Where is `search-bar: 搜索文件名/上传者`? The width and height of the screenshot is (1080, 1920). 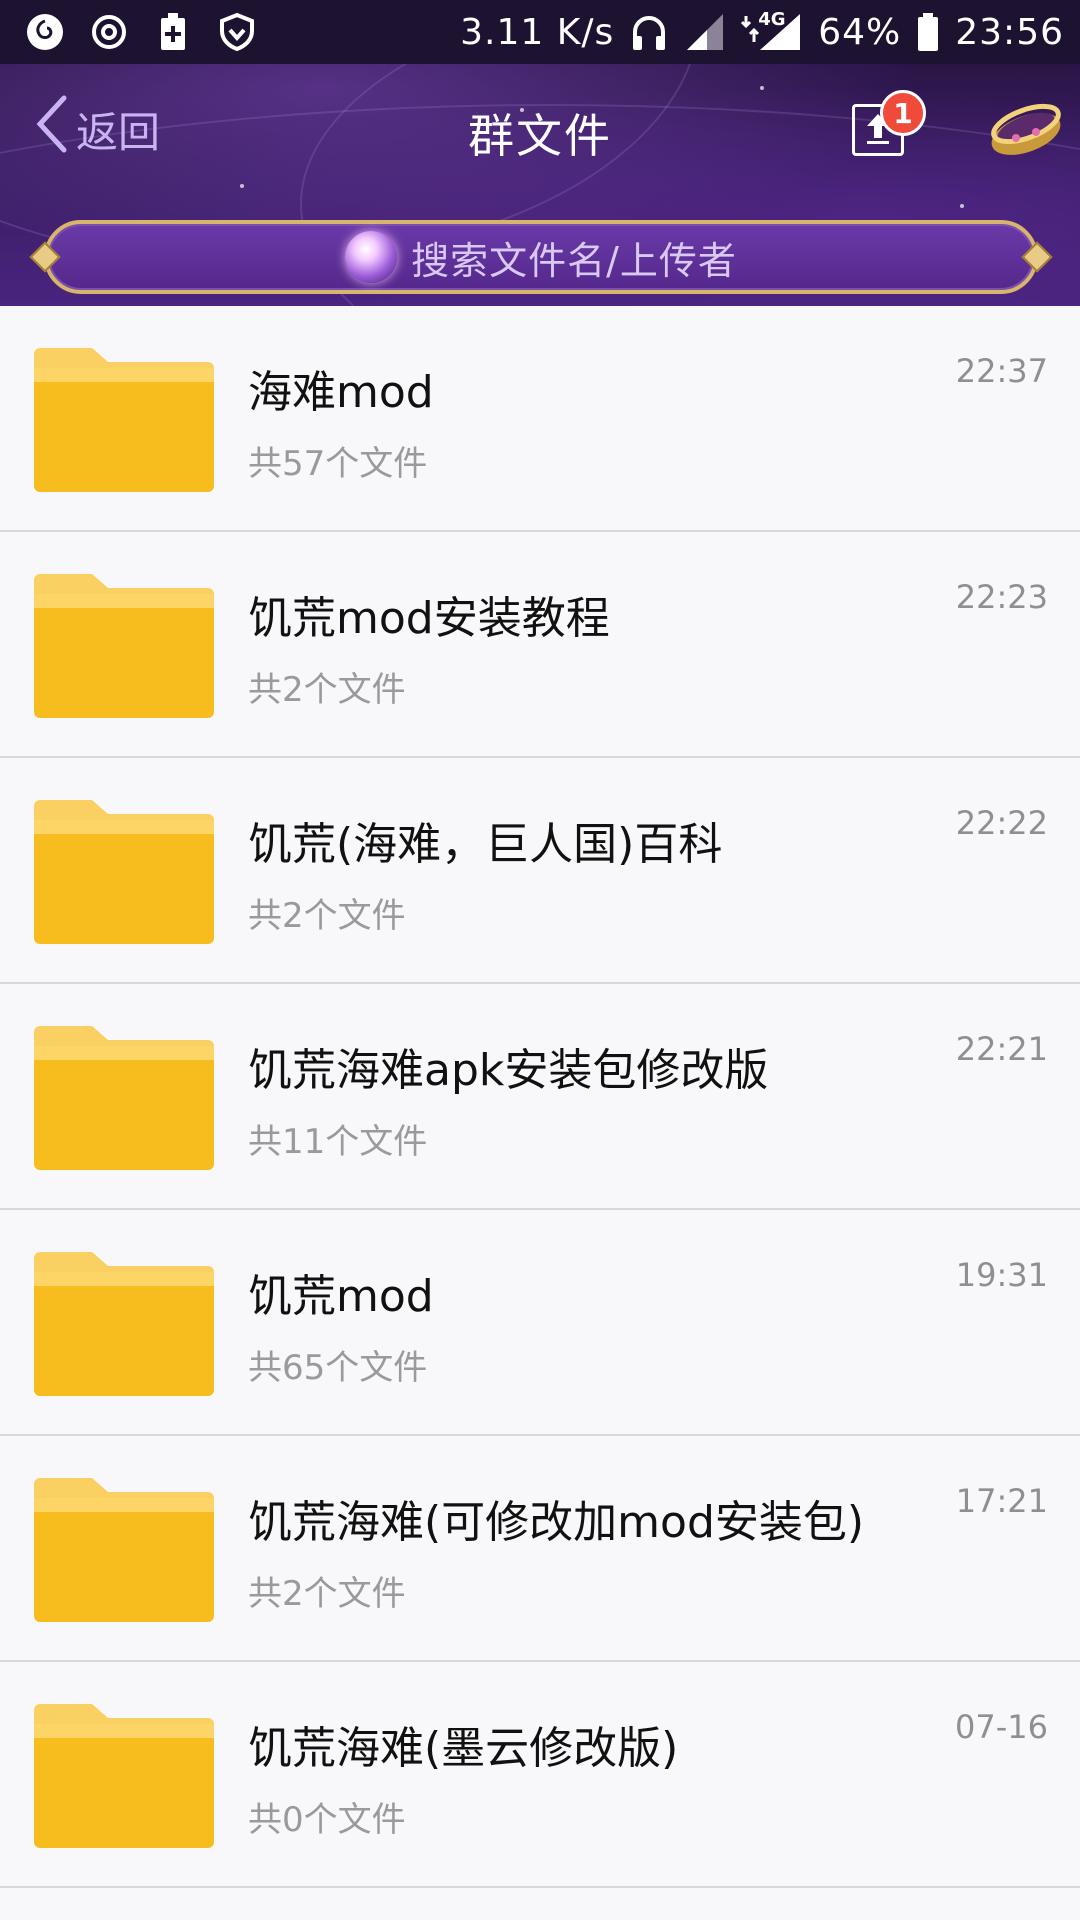
search-bar: 搜索文件名/上传者 is located at coordinates (541, 257).